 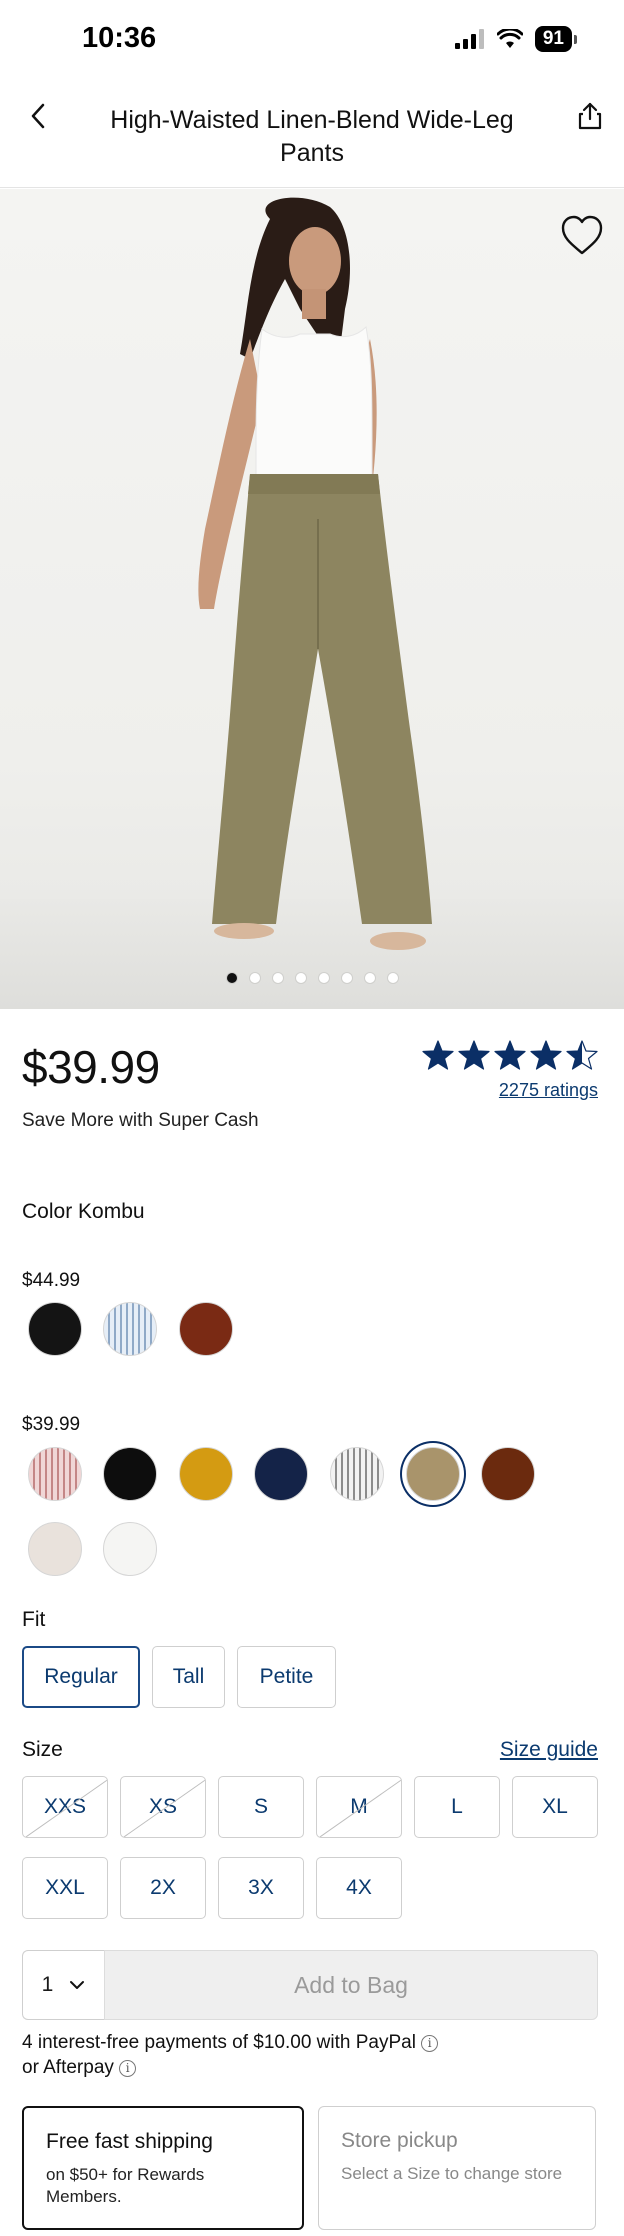 I want to click on rating-stars, so click(x=510, y=1055).